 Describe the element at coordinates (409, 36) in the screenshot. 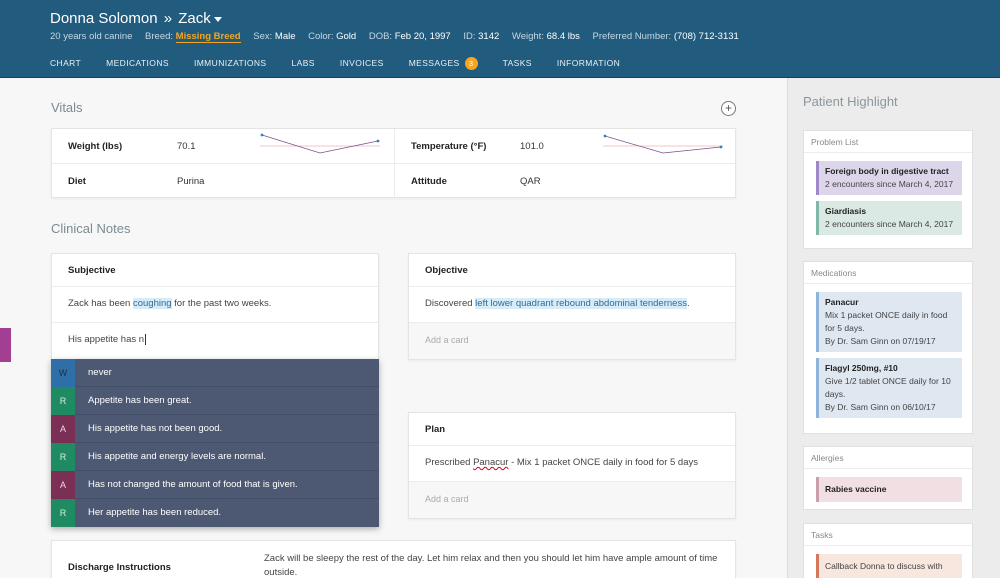

I see `dob-field: DOB: Feb 20, 1997` at that location.